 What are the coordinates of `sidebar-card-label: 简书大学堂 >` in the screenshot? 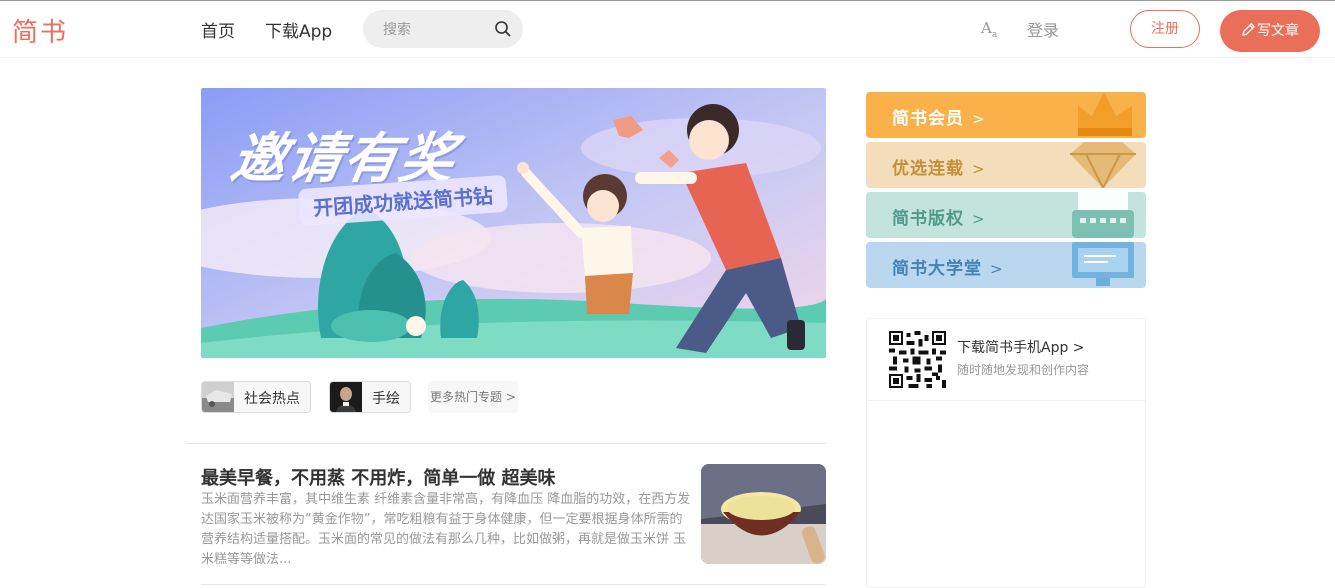 It's located at (948, 266).